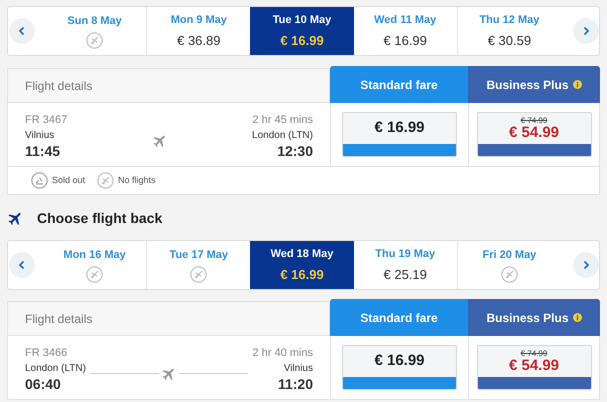  What do you see at coordinates (94, 22) in the screenshot?
I see `date-label: Sun 8 May` at bounding box center [94, 22].